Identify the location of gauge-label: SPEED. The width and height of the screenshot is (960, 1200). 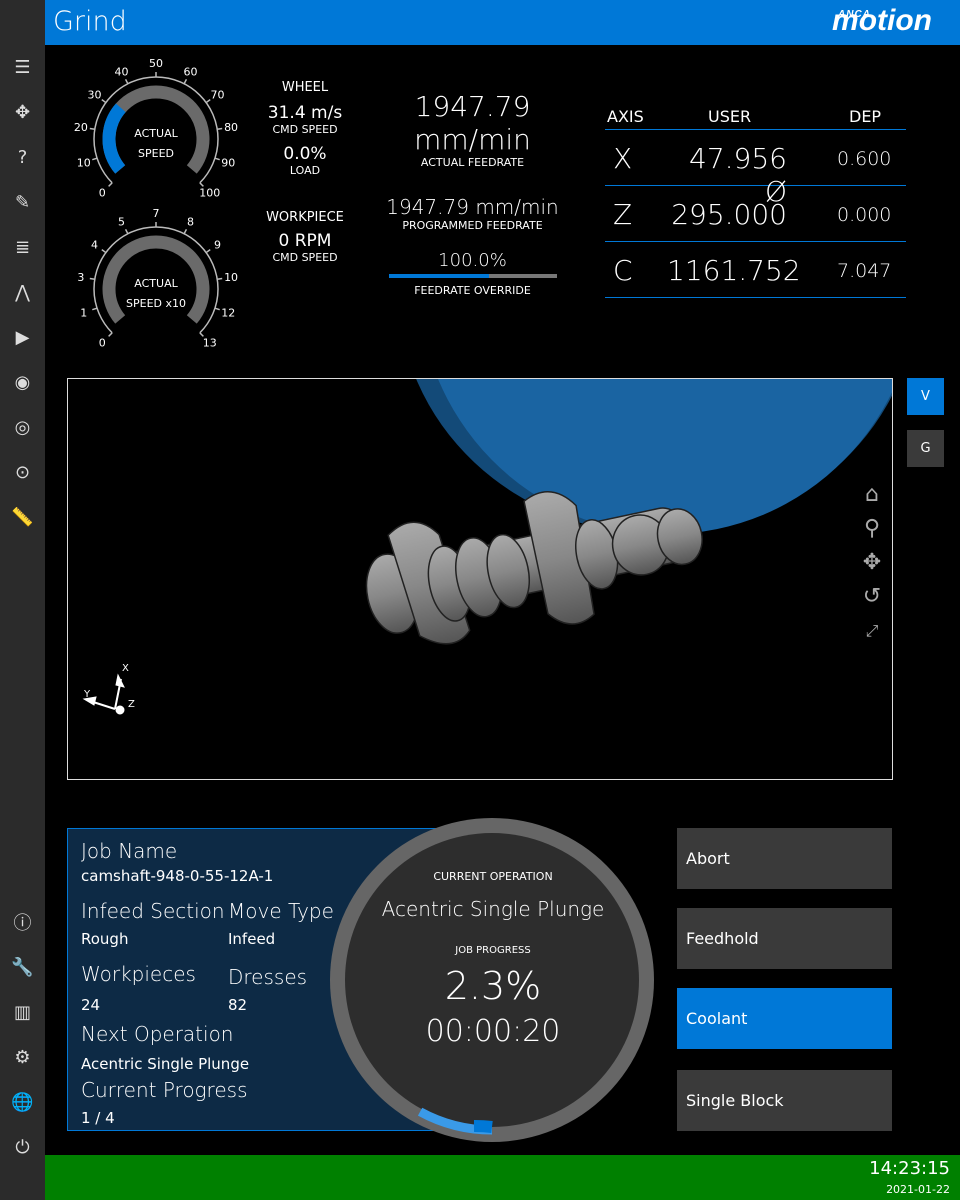
(156, 153).